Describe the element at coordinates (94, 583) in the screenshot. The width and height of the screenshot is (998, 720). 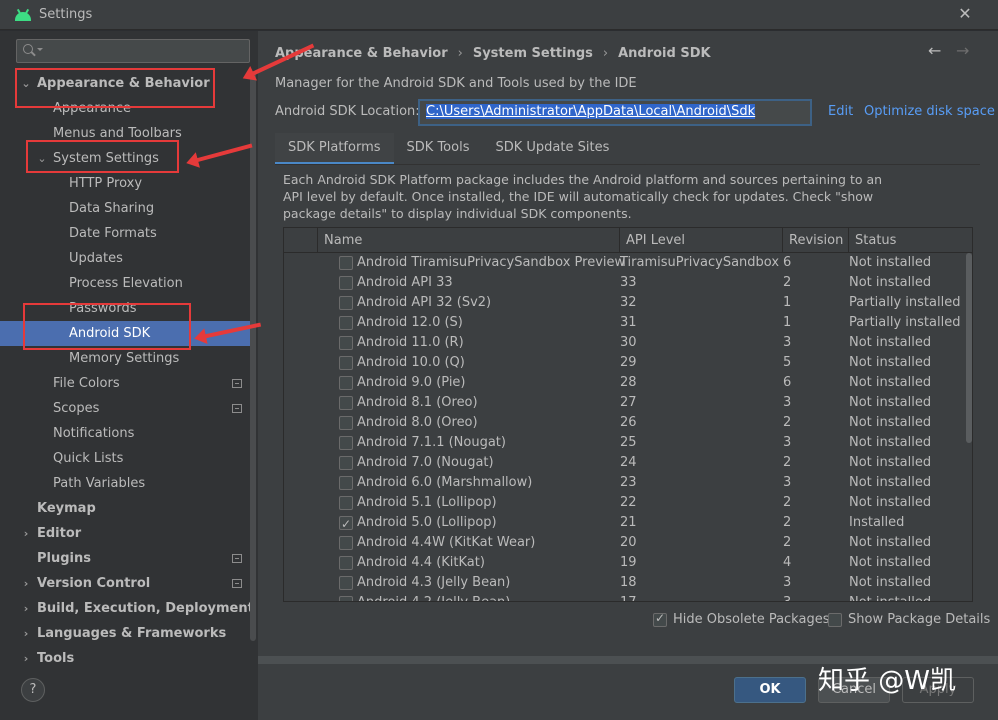
I see `sidebar-item-label: Version Control` at that location.